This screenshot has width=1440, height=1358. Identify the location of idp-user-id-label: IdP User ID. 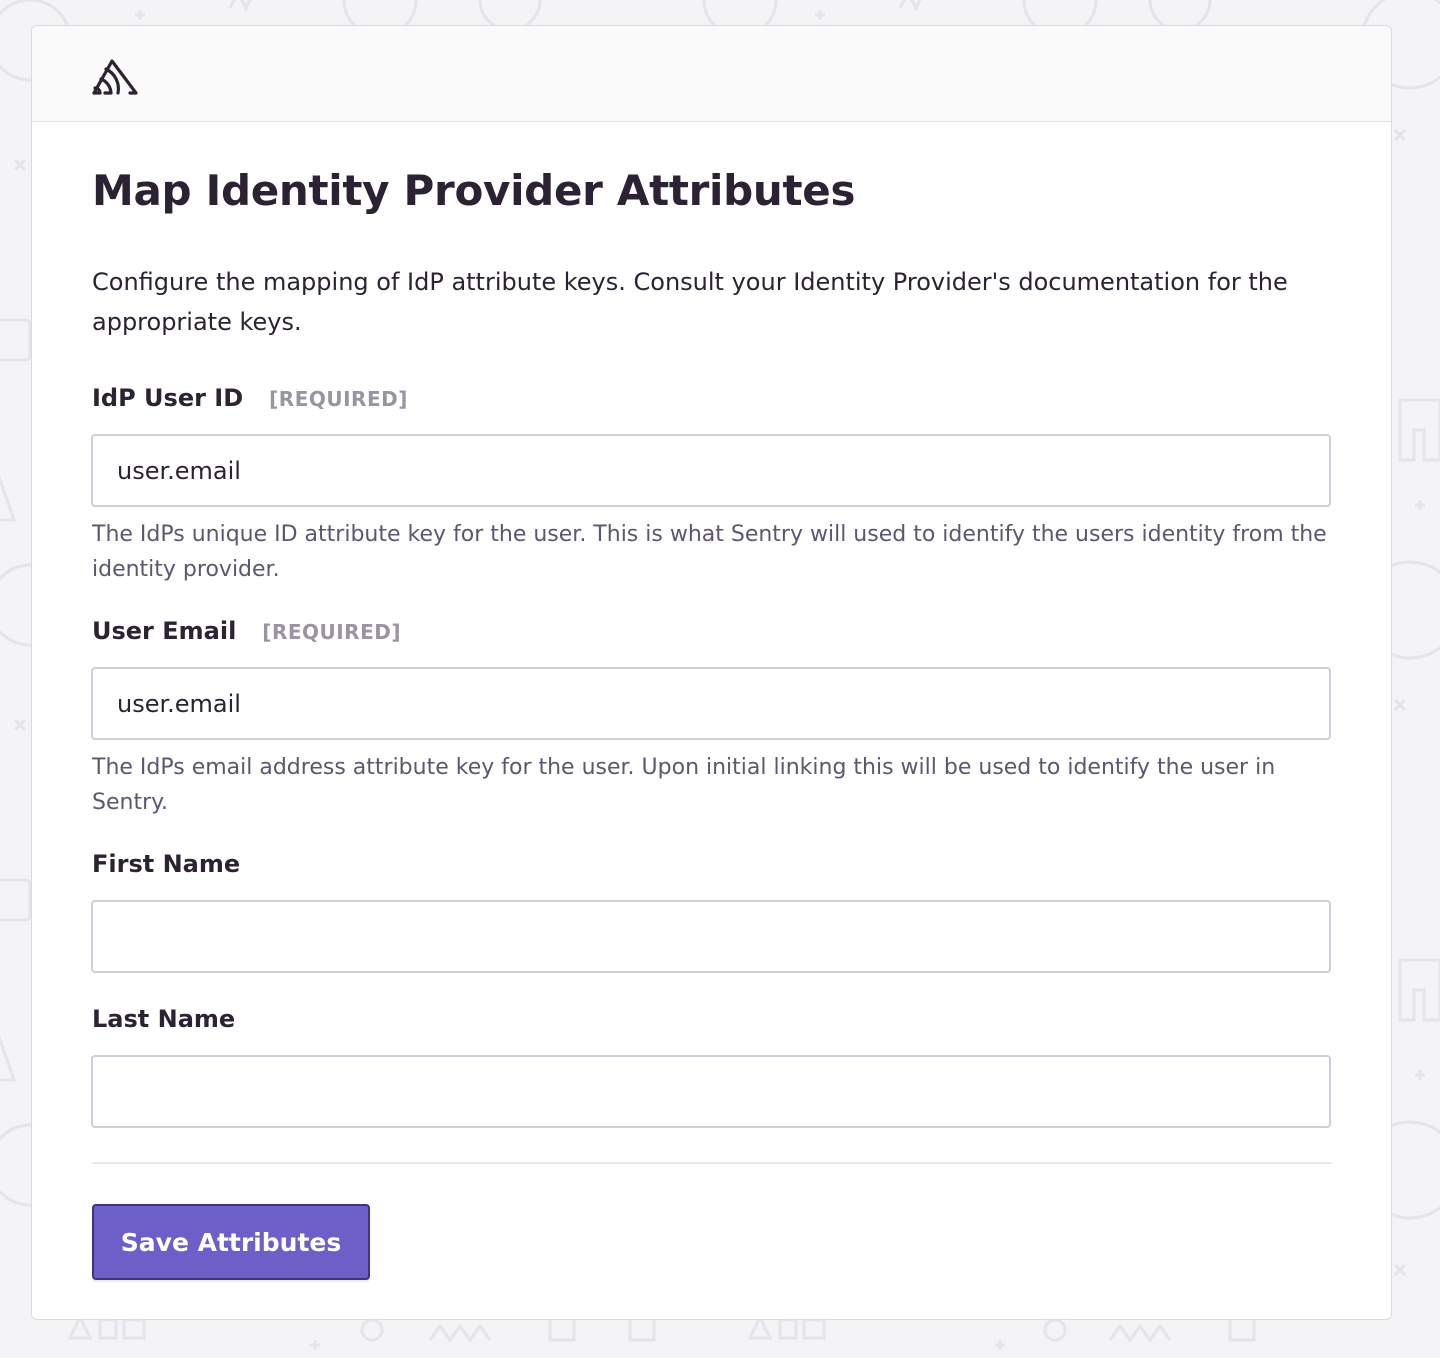
(168, 398).